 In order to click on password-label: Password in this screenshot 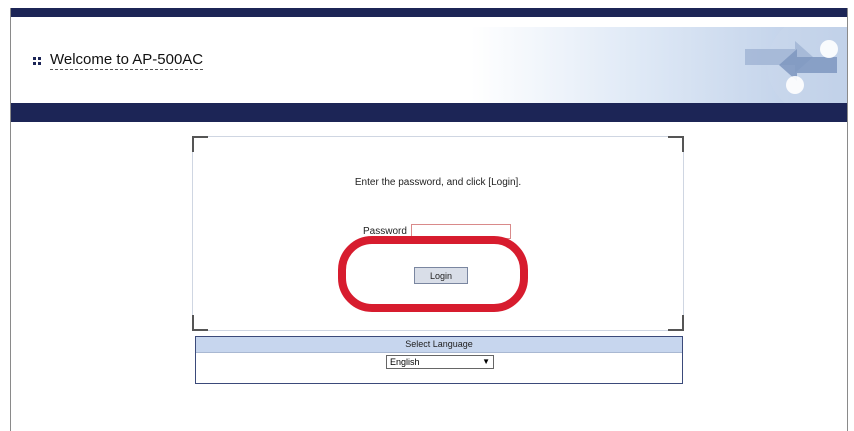, I will do `click(385, 231)`.